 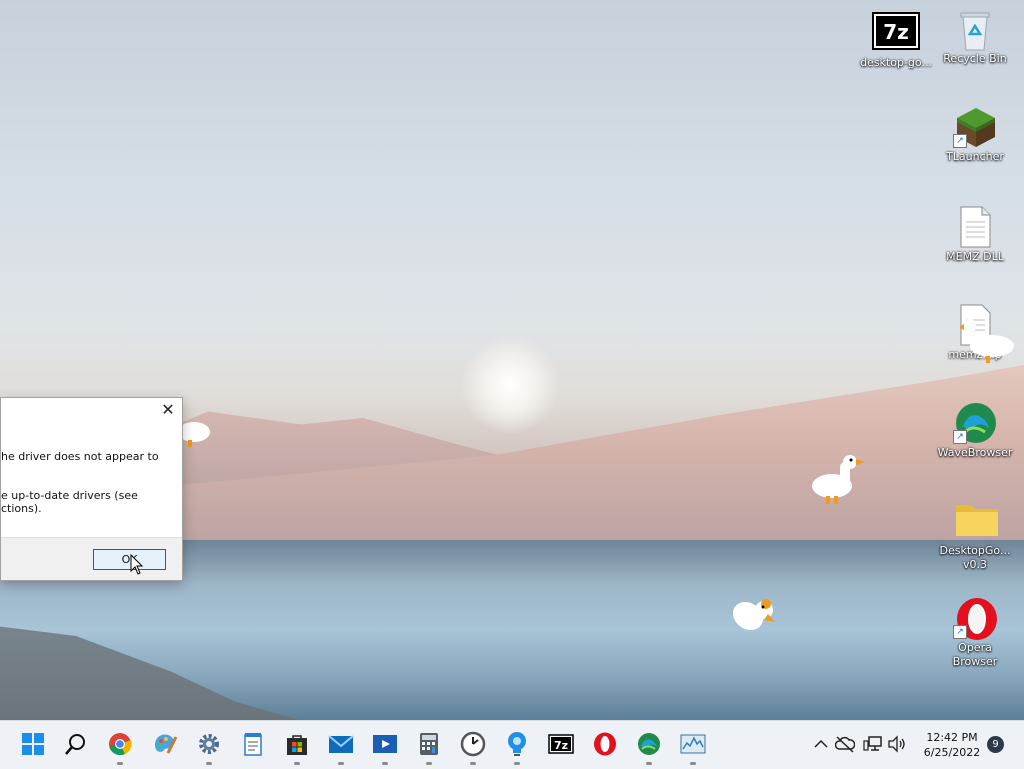 I want to click on desktop-icon-label: Opera Browser, so click(x=975, y=654).